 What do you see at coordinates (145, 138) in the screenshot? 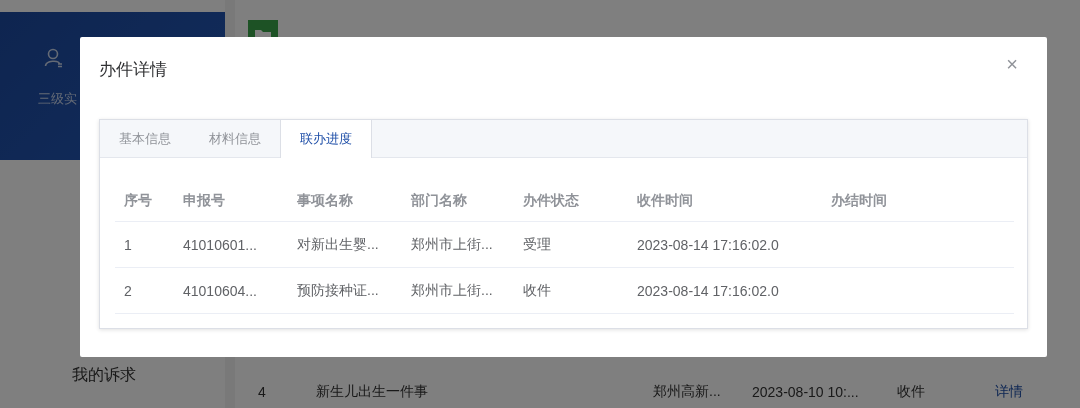
I see `tab: 基本信息` at bounding box center [145, 138].